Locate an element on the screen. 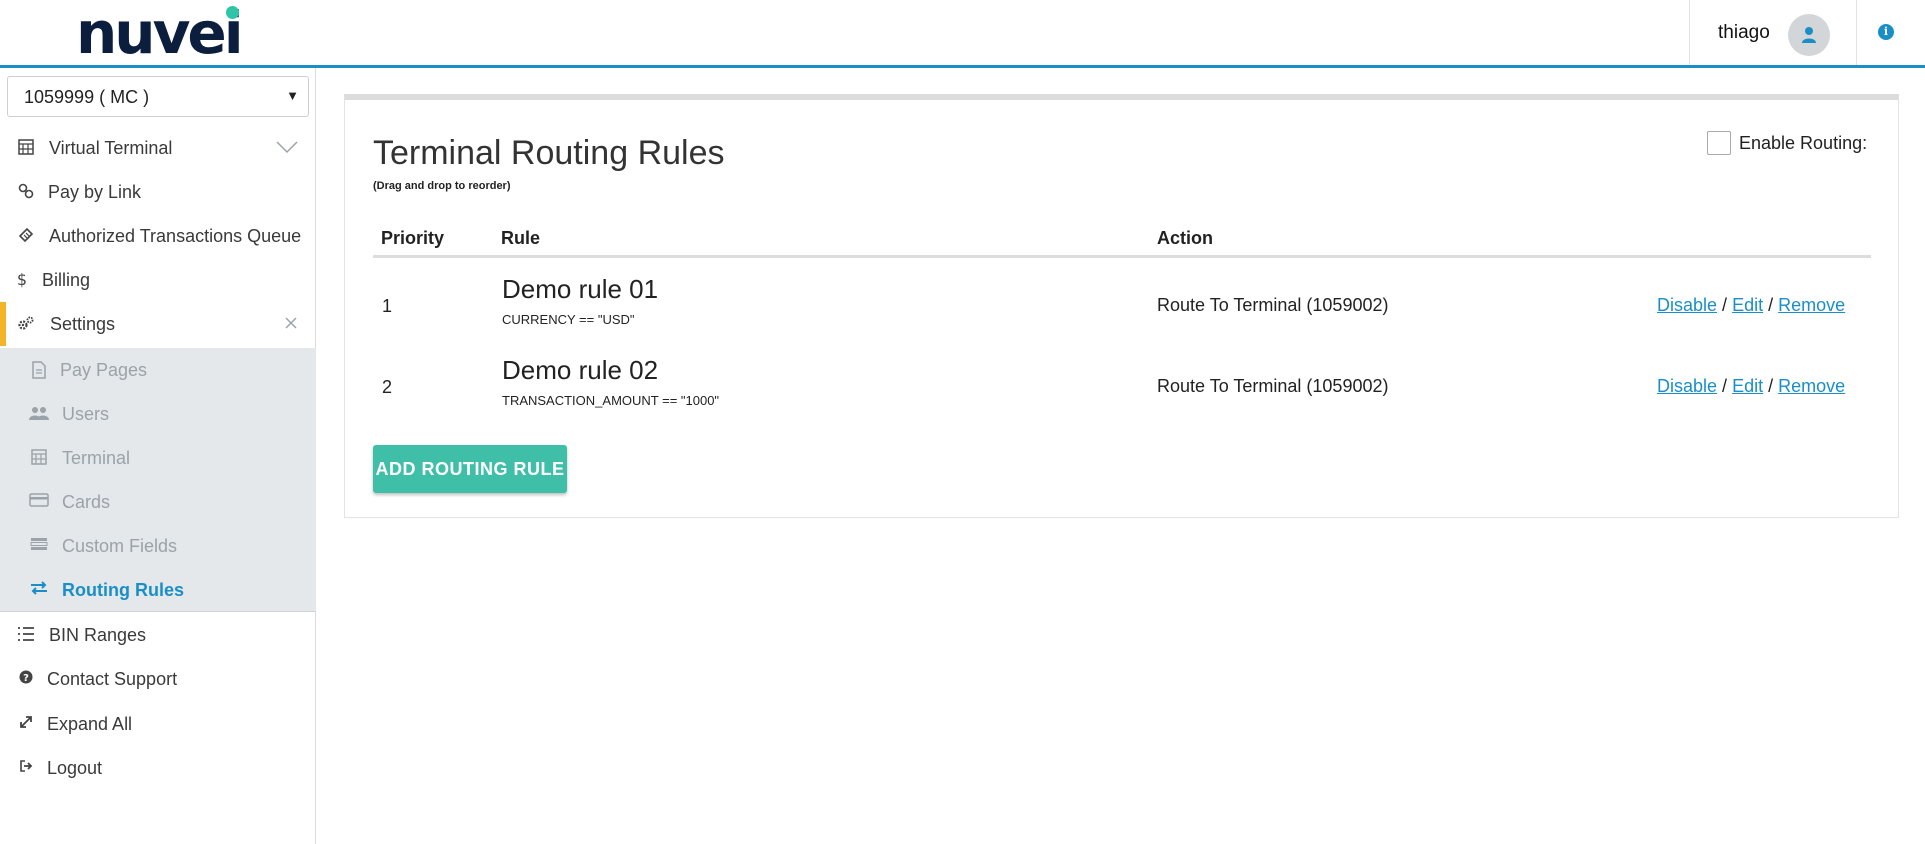  column-header-rule: Rule is located at coordinates (521, 238).